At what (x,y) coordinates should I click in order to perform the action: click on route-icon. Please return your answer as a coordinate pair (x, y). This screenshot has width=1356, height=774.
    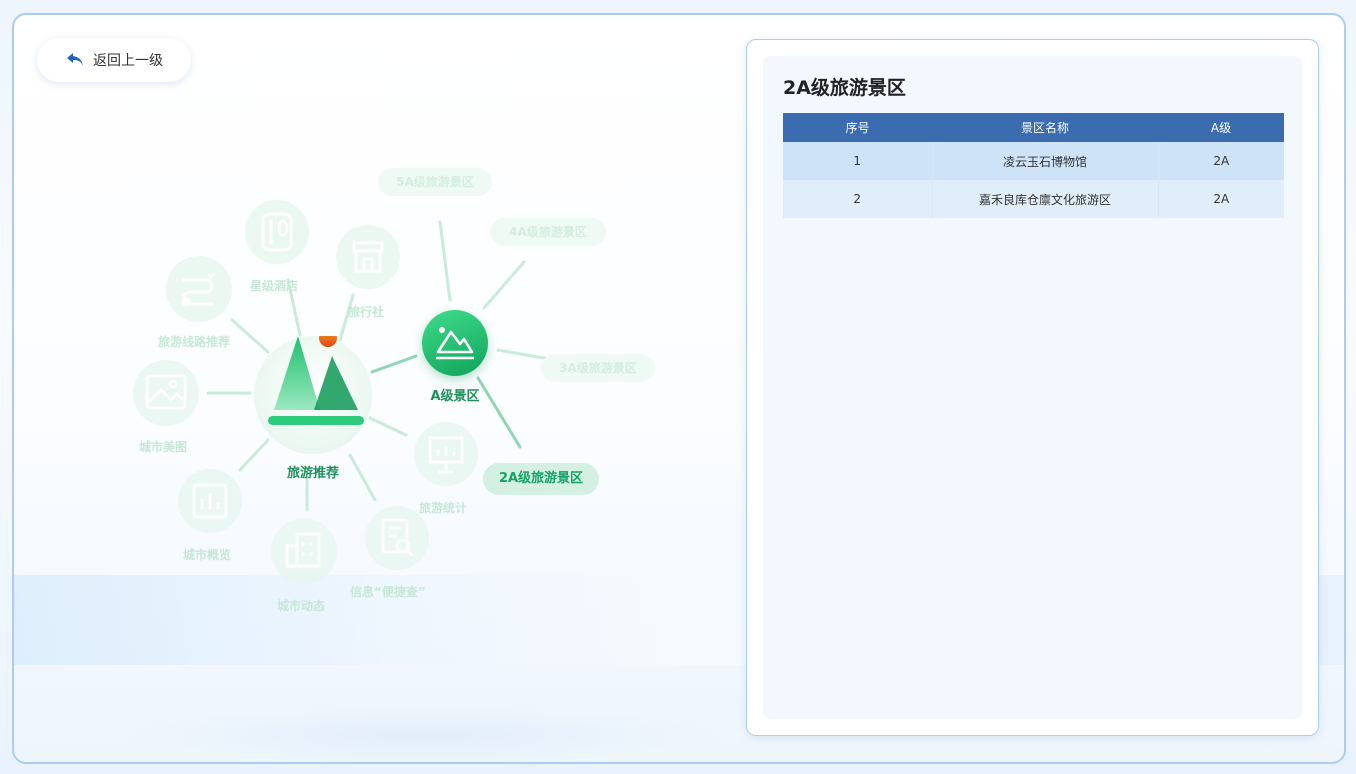
    Looking at the image, I should click on (199, 289).